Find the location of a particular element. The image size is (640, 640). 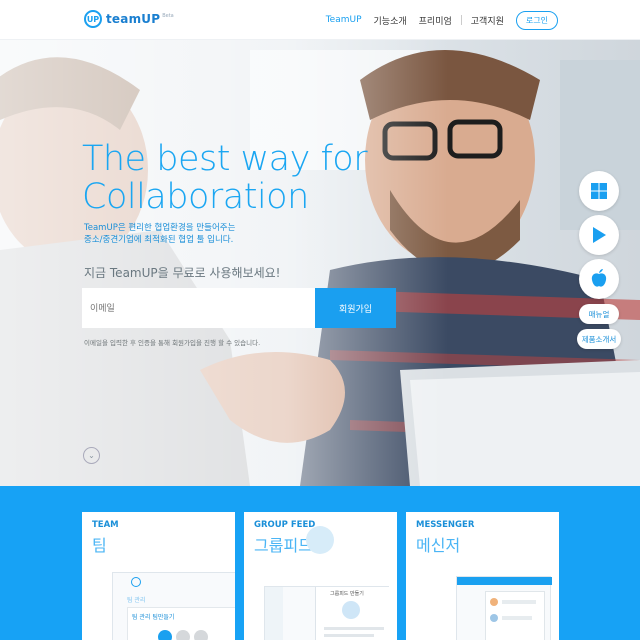

scroll-down-icon: ⌄ is located at coordinates (91, 455).